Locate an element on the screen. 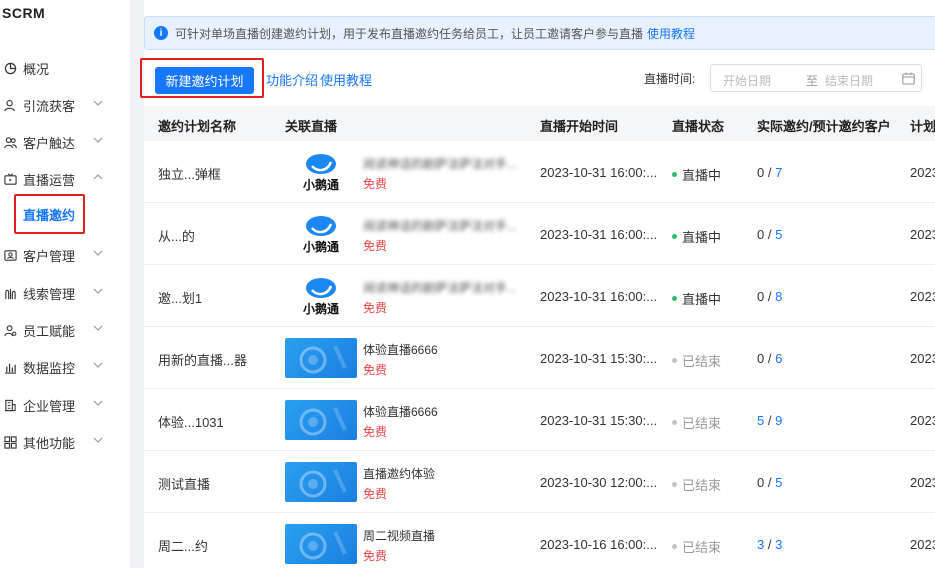  col-live: 关联直播 is located at coordinates (311, 126).